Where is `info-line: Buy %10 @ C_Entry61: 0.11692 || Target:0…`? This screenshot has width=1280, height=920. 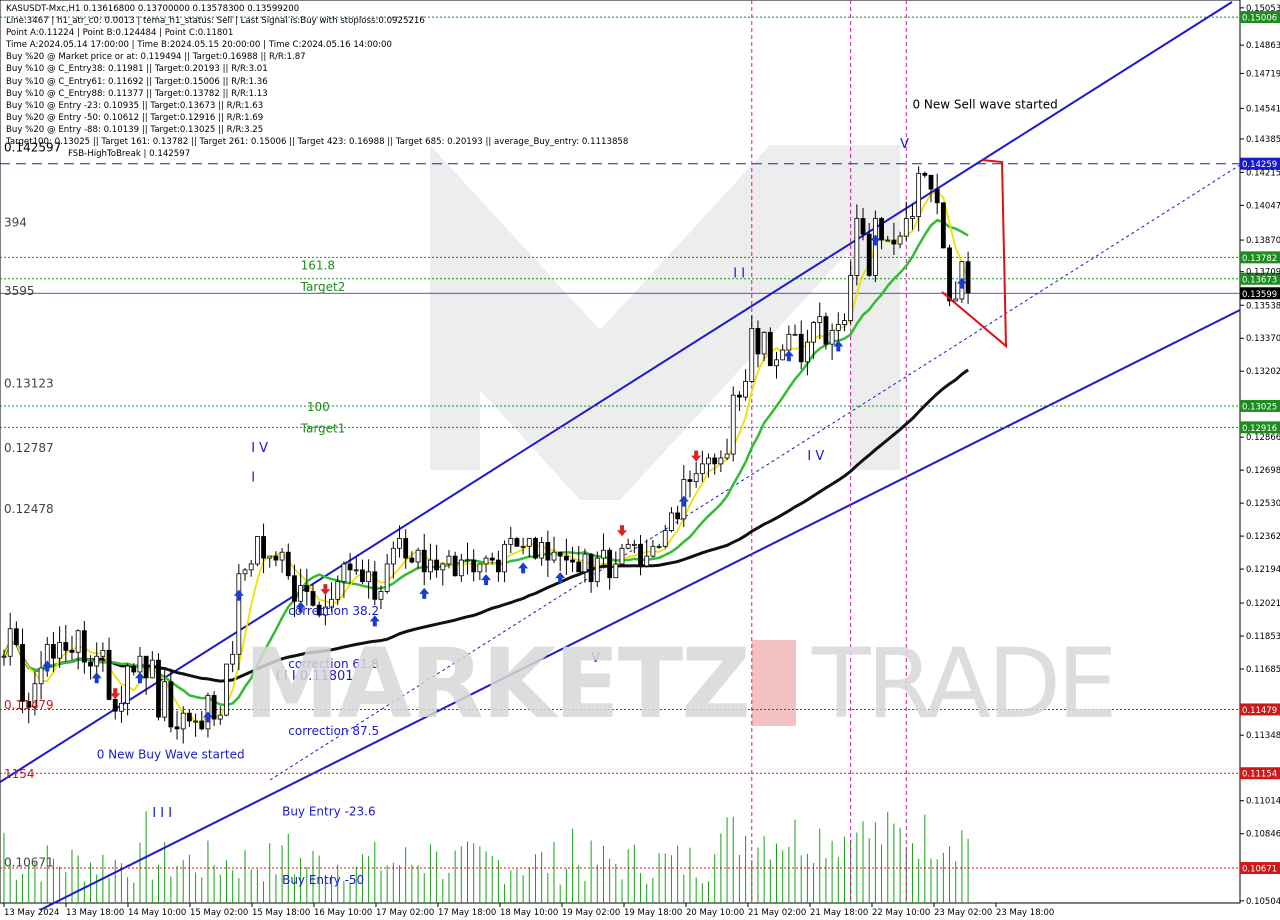 info-line: Buy %10 @ C_Entry61: 0.11692 || Target:0… is located at coordinates (137, 81).